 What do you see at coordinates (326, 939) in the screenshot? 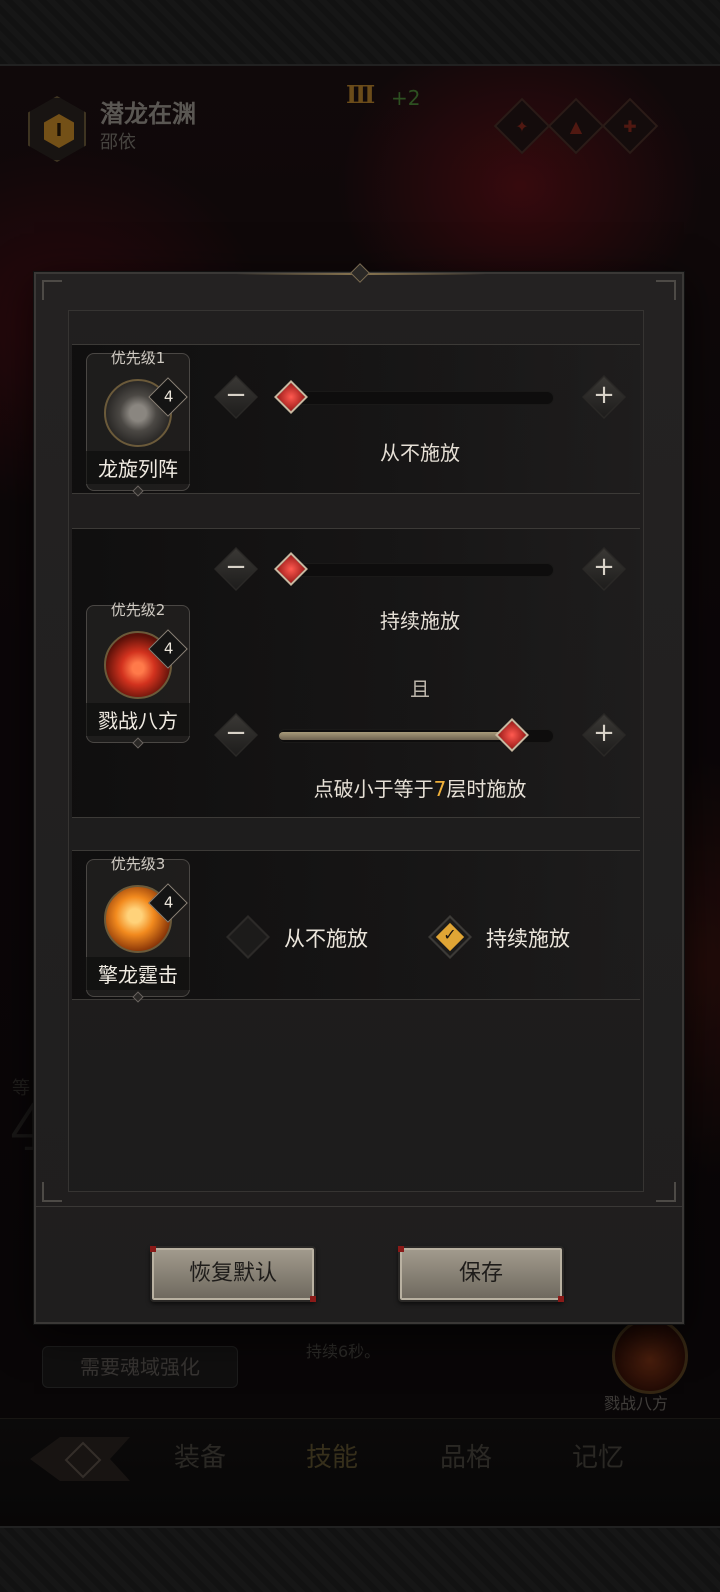
I see `option-label: 从不施放` at bounding box center [326, 939].